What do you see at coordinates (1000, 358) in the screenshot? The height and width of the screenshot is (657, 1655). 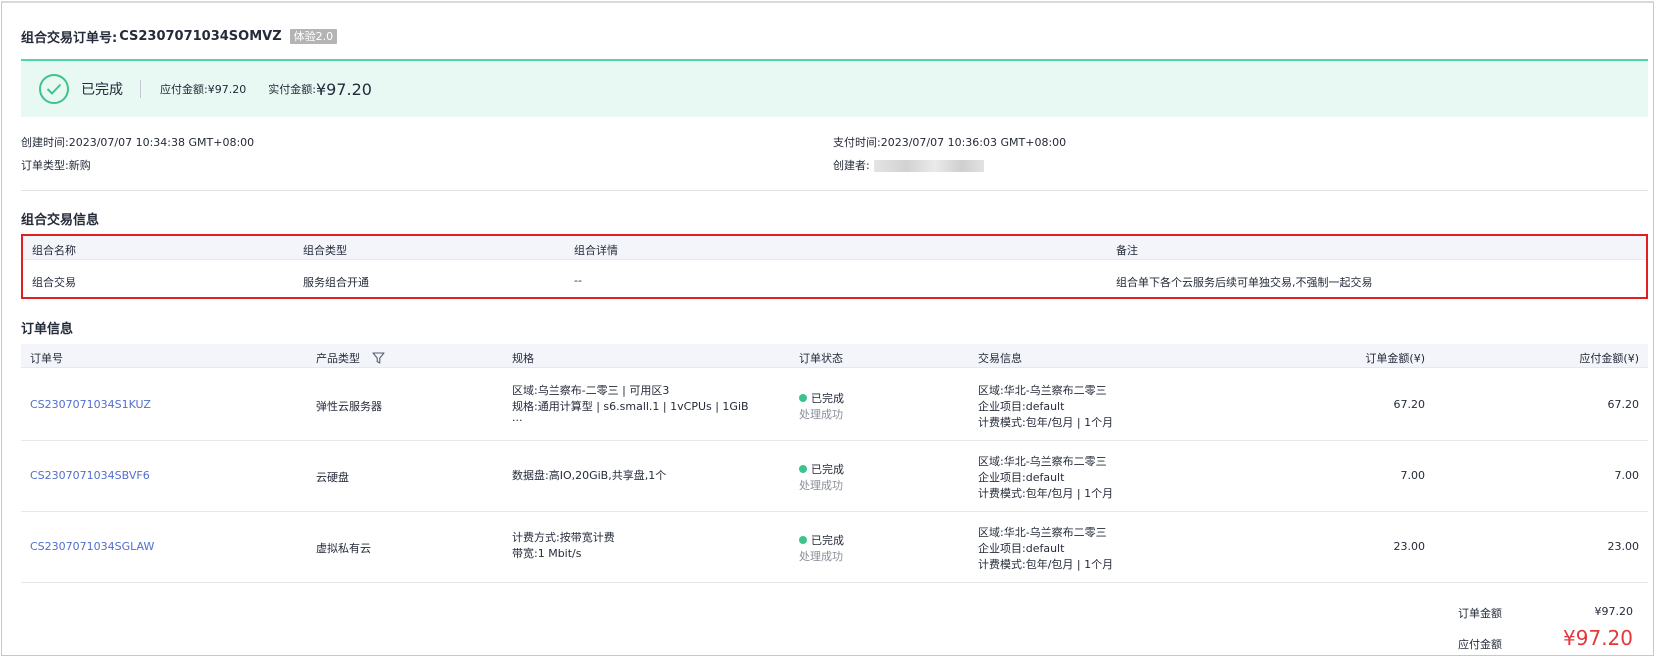 I see `col-trade-info: 交易信息` at bounding box center [1000, 358].